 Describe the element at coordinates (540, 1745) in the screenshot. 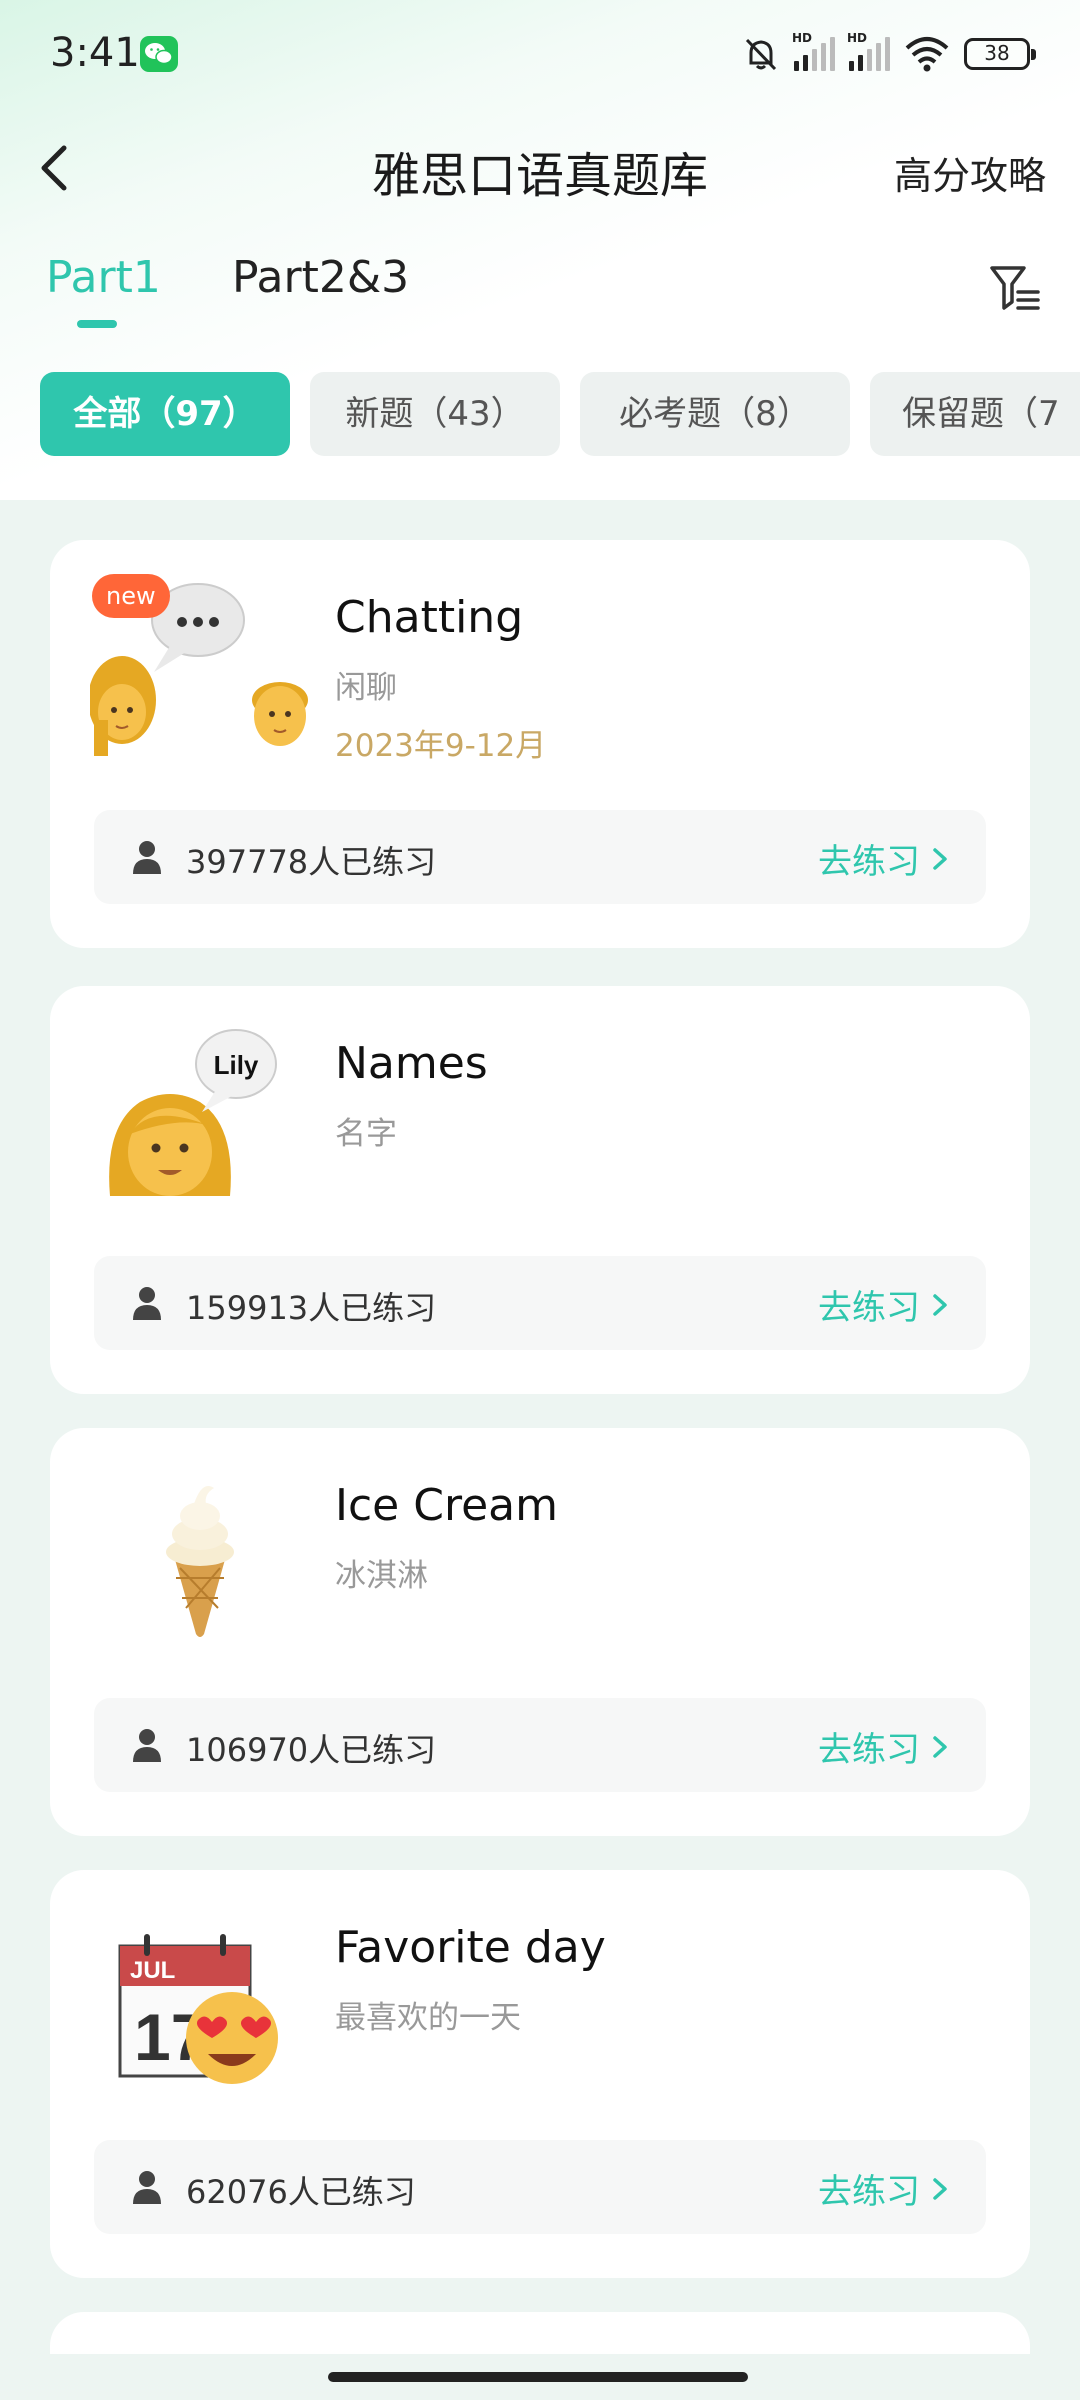

I see `card-footer: 106970人已练习 去练习` at that location.